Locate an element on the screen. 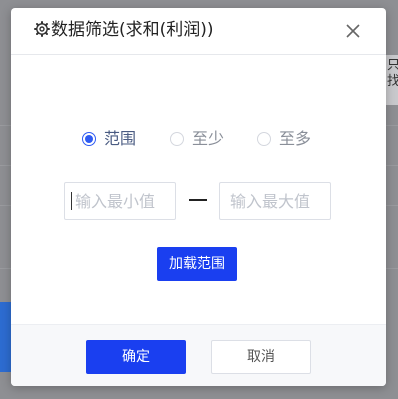 The width and height of the screenshot is (398, 399). dialog-title: 数据筛选(求和(利润)) is located at coordinates (132, 30).